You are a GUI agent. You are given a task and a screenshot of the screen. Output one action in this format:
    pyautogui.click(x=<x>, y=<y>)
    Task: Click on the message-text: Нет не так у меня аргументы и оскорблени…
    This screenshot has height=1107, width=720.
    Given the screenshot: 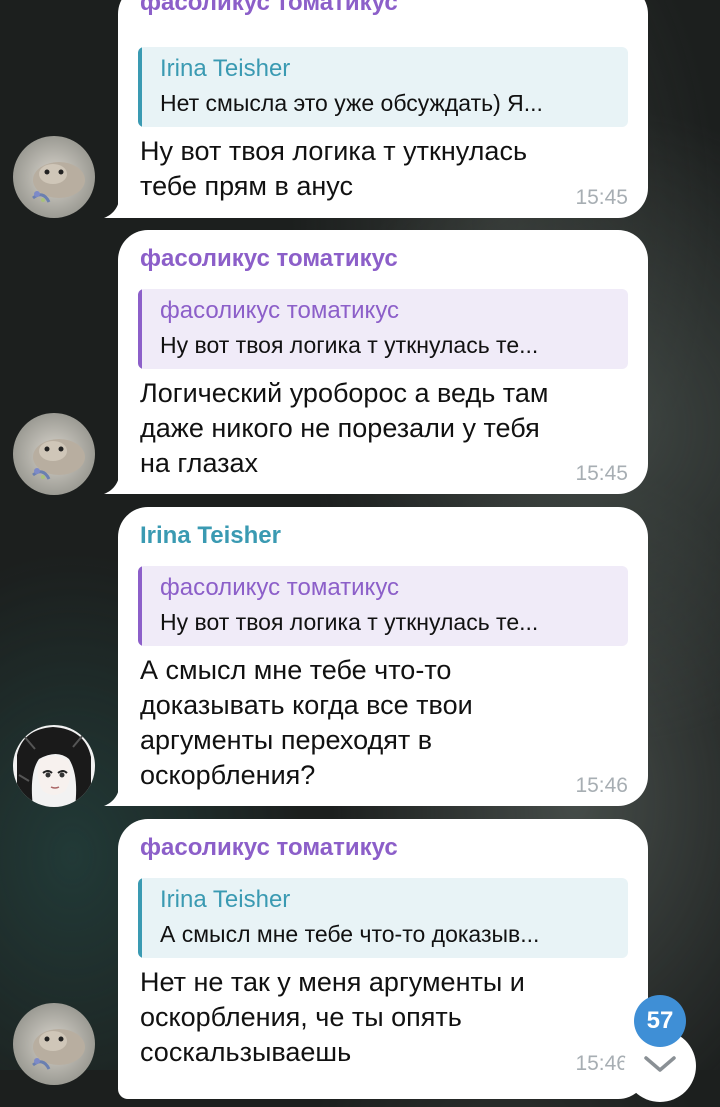 What is the action you would take?
    pyautogui.click(x=332, y=1017)
    